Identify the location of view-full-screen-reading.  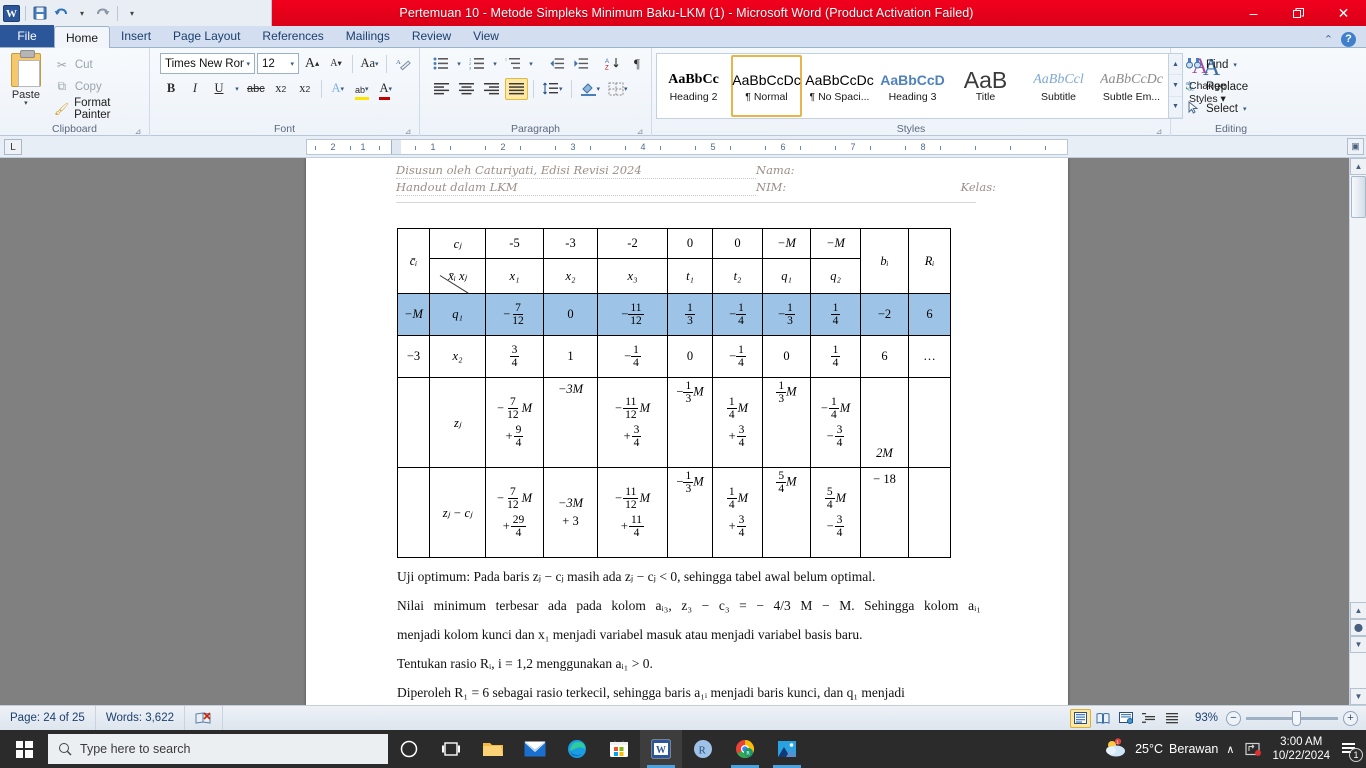
(1103, 718).